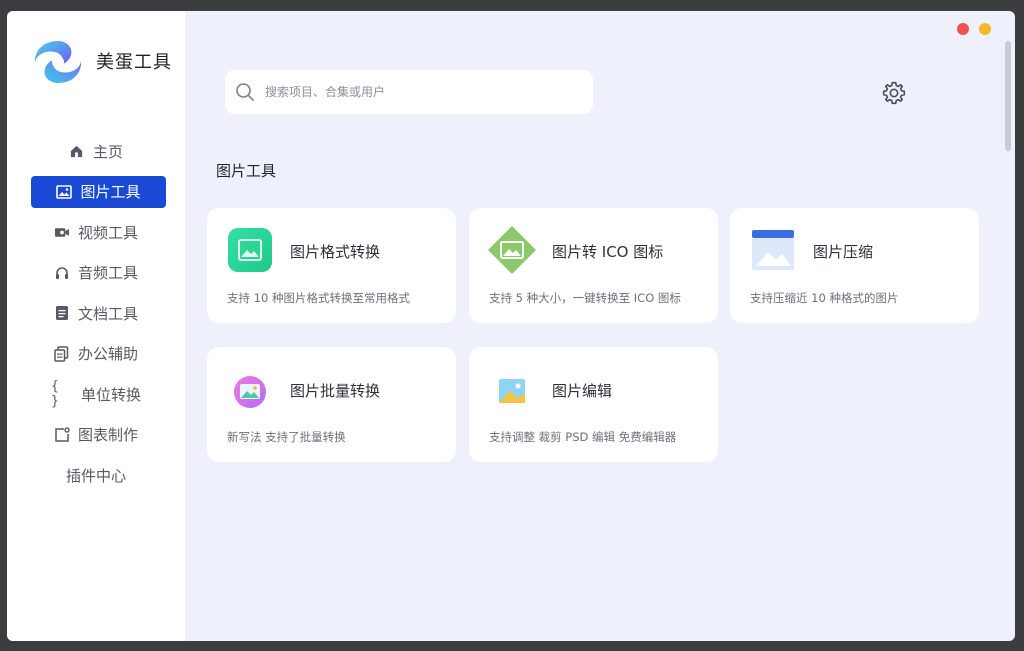 This screenshot has height=651, width=1024. What do you see at coordinates (246, 171) in the screenshot?
I see `section-title: 图片工具` at bounding box center [246, 171].